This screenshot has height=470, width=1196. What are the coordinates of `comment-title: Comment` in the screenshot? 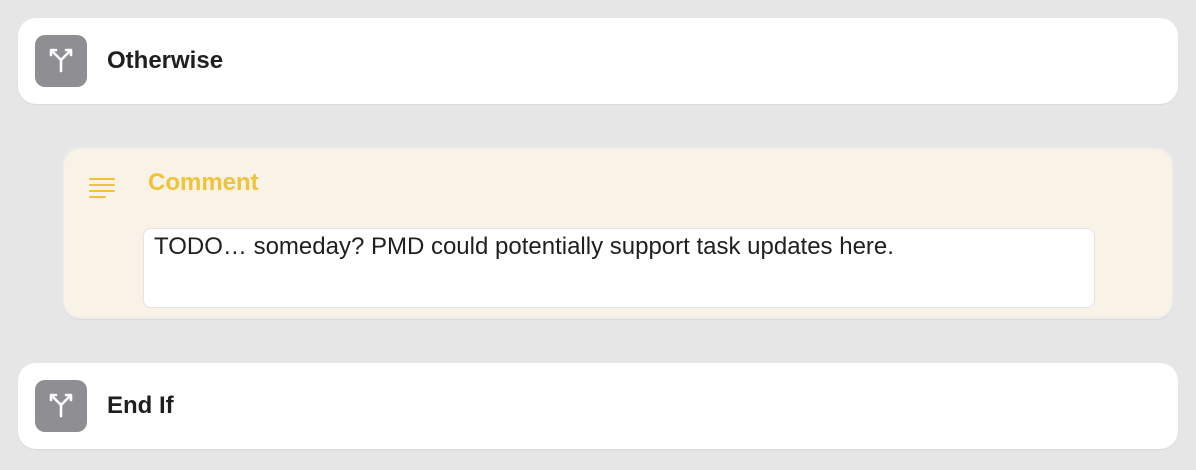 It's located at (203, 182).